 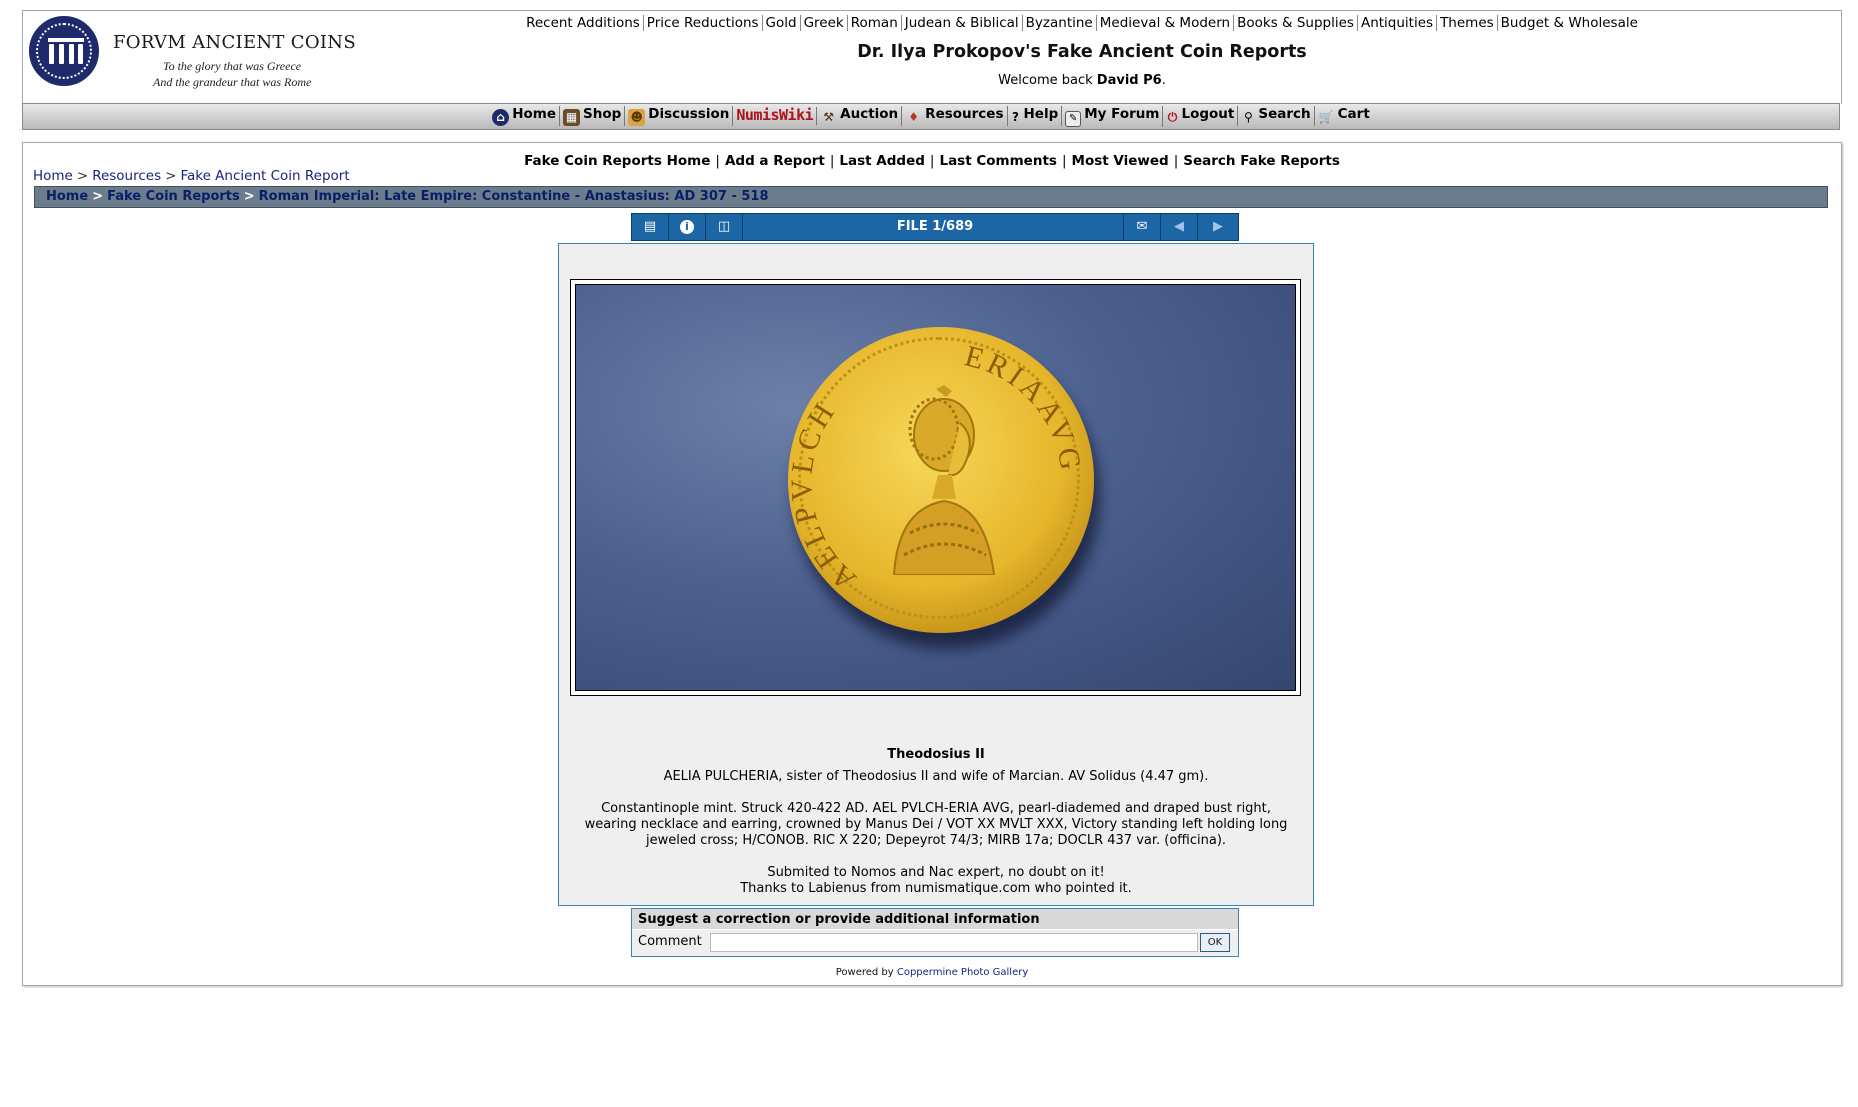 I want to click on mainnav-numiswiki: NumisWiki, so click(x=775, y=115).